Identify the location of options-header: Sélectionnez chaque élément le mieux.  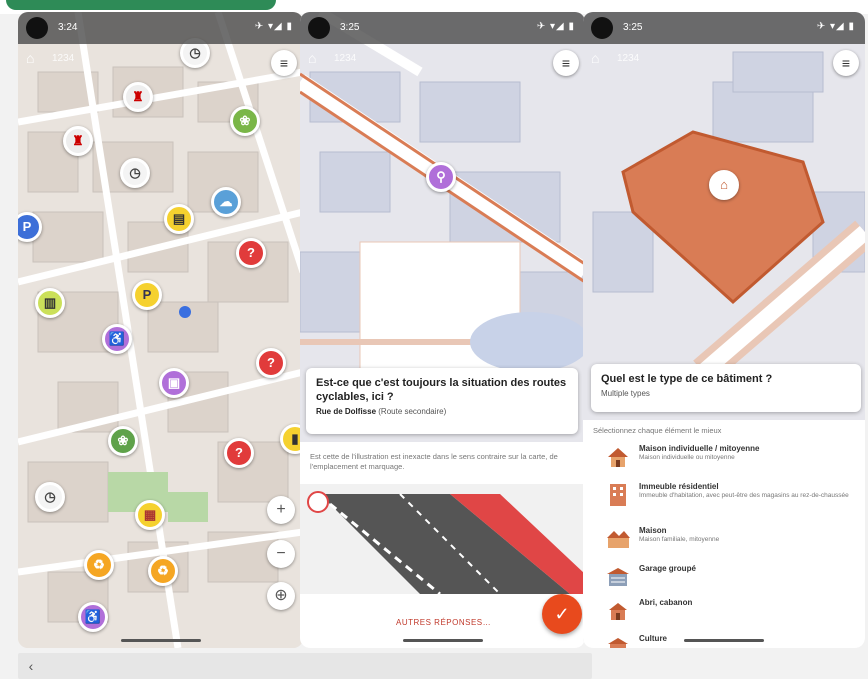
(657, 430).